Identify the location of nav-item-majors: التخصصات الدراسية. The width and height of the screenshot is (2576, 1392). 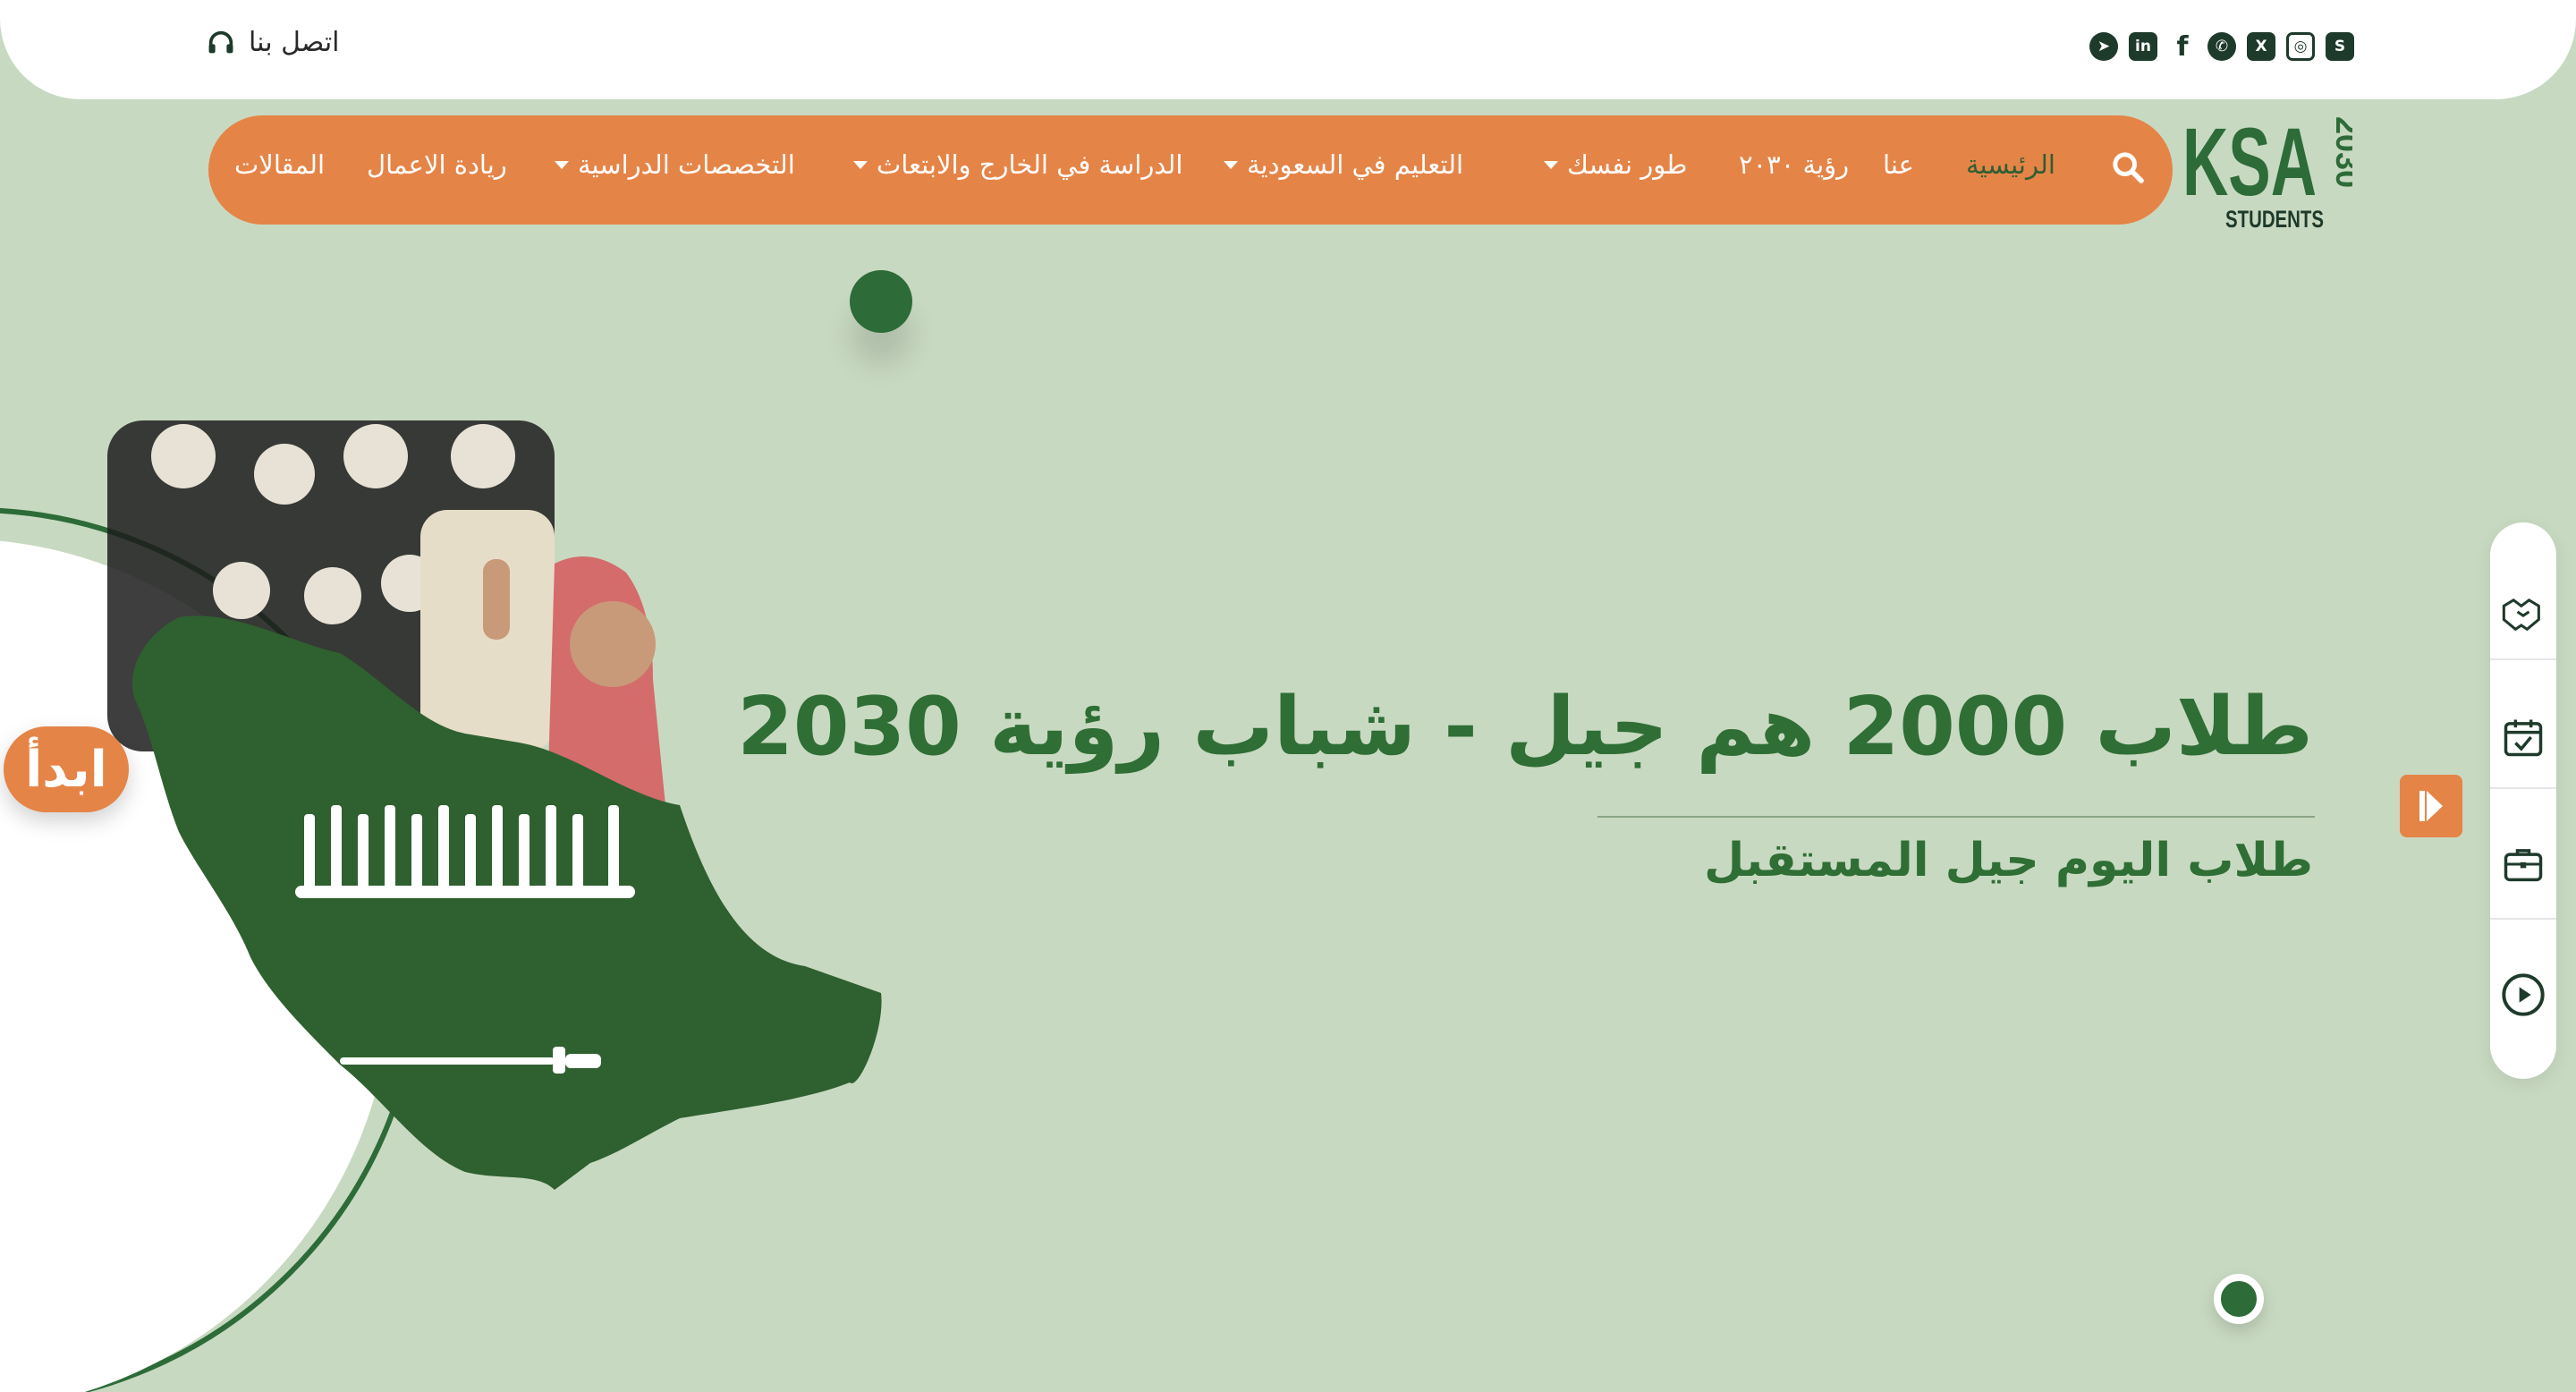
(675, 164).